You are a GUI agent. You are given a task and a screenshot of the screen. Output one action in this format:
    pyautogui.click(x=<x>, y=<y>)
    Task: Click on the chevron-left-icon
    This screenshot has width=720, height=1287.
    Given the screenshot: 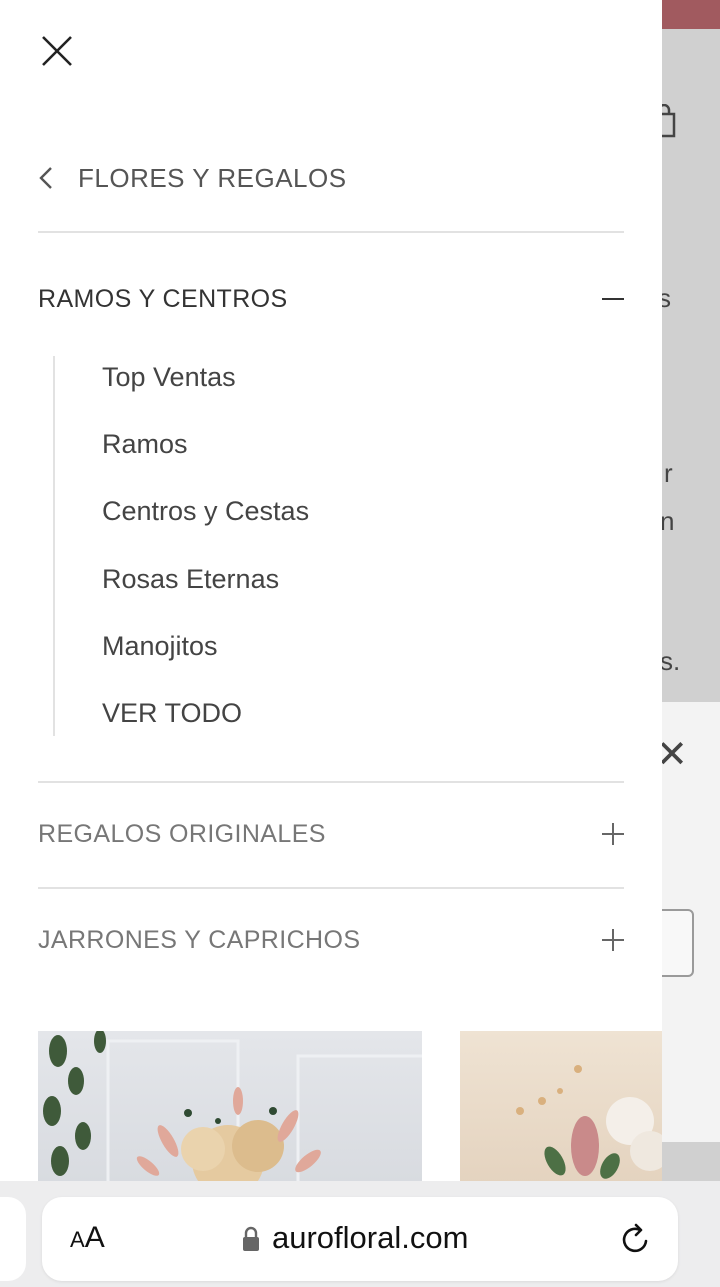 What is the action you would take?
    pyautogui.click(x=45, y=178)
    